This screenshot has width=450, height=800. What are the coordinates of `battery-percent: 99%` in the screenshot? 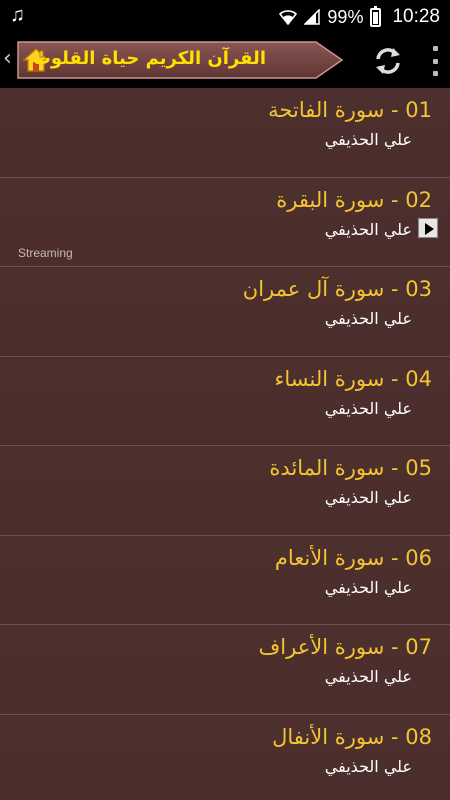 It's located at (345, 16).